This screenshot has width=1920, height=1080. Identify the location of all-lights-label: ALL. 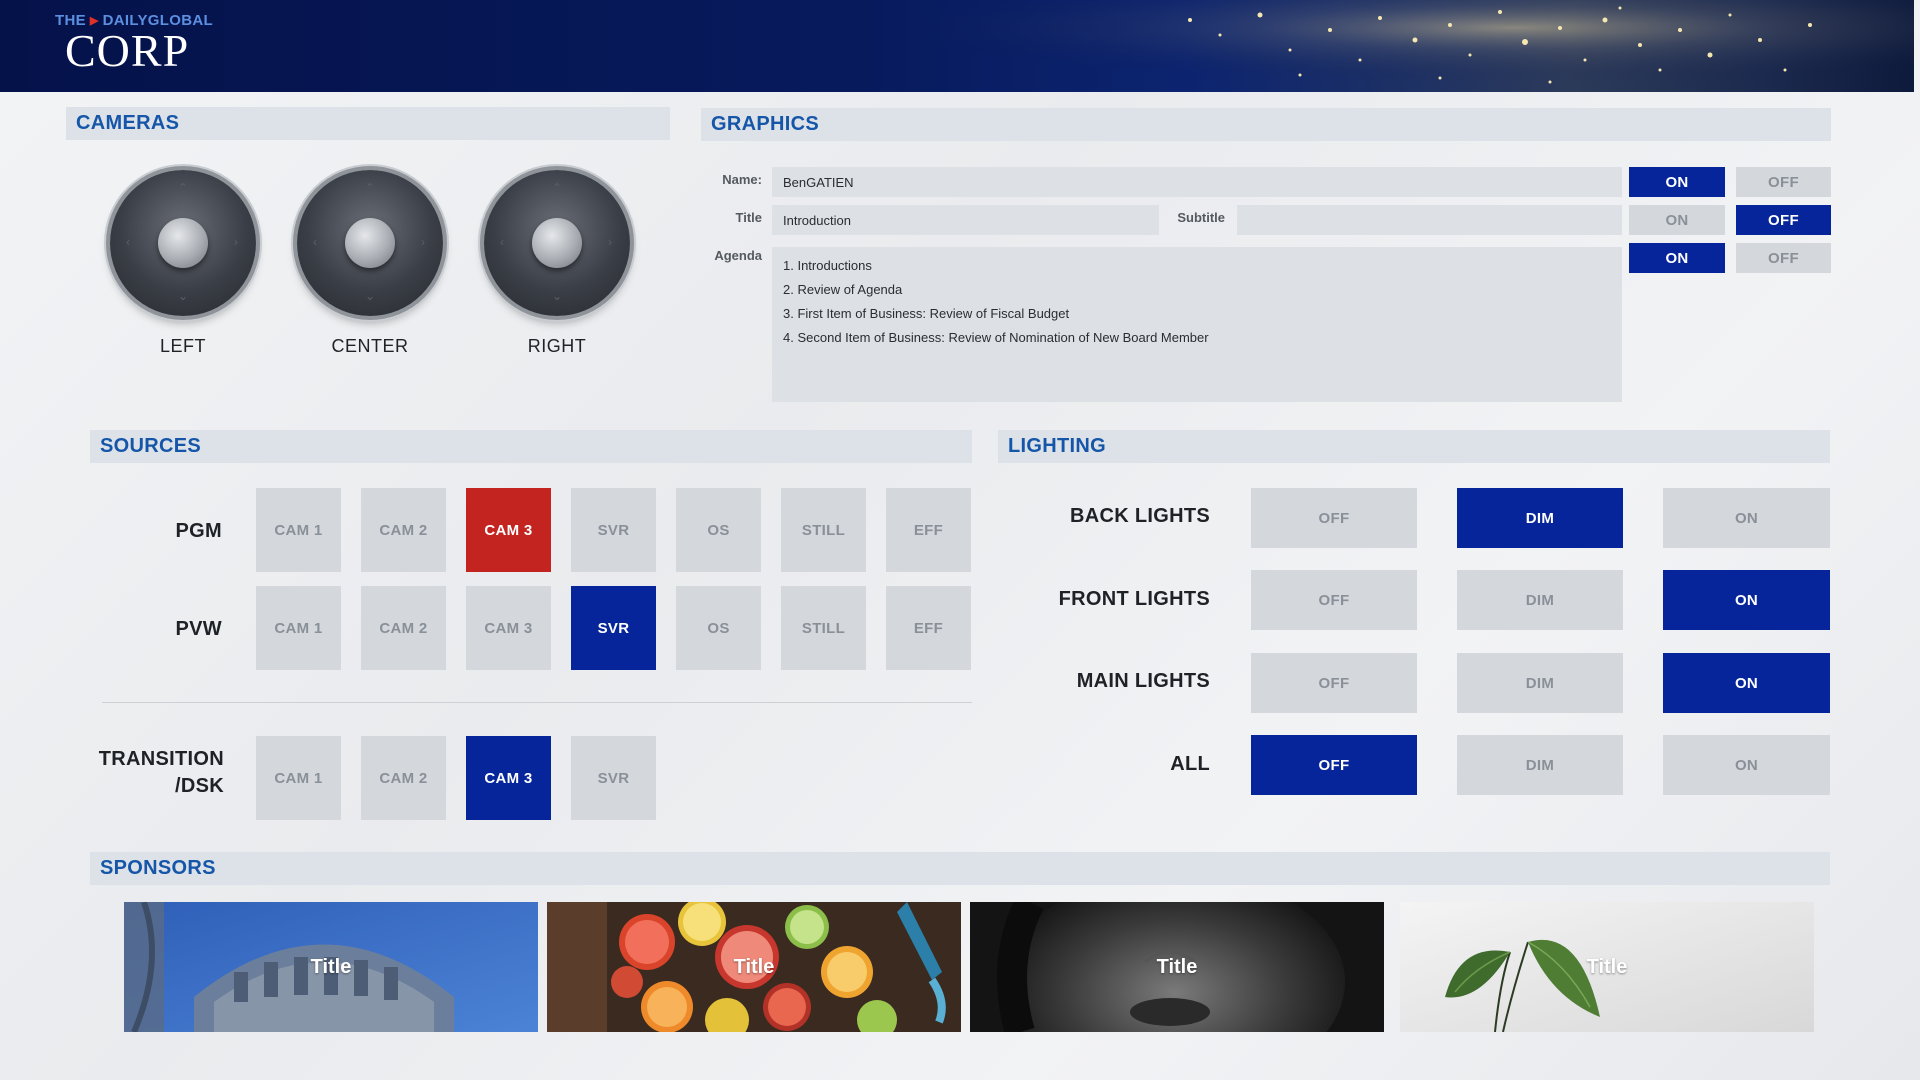
(1190, 764).